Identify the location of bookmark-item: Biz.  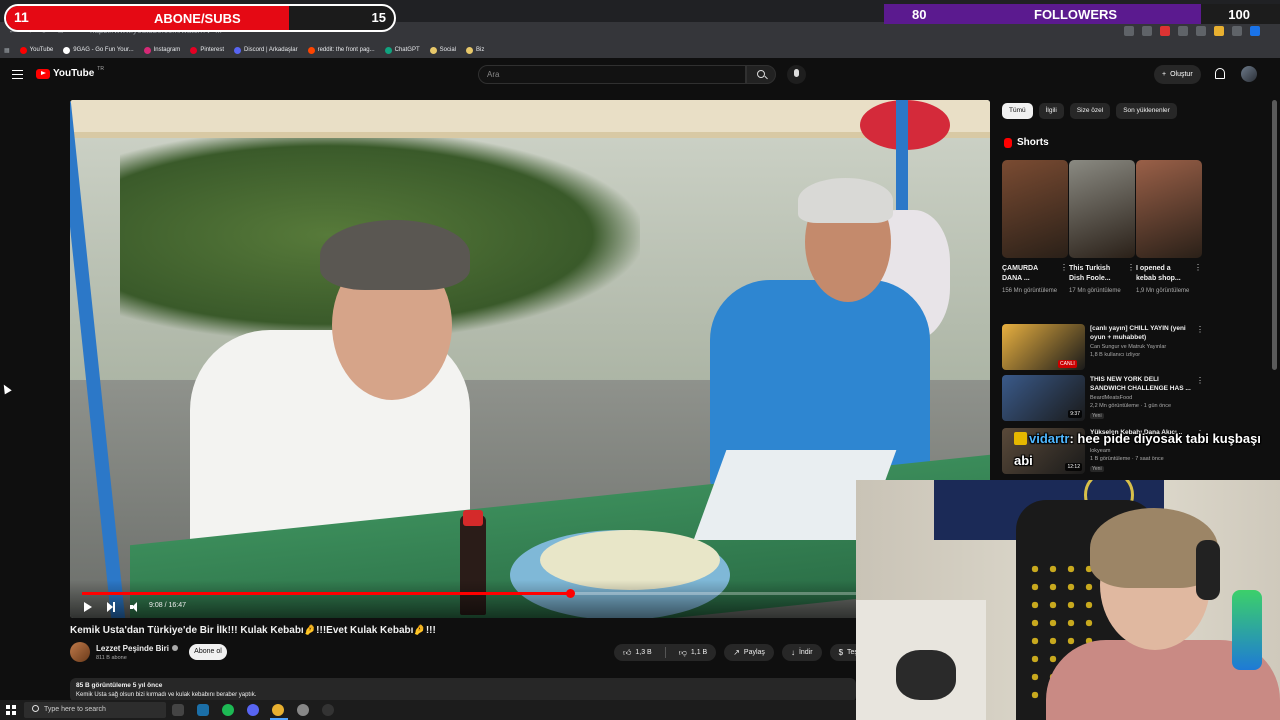
(475, 50).